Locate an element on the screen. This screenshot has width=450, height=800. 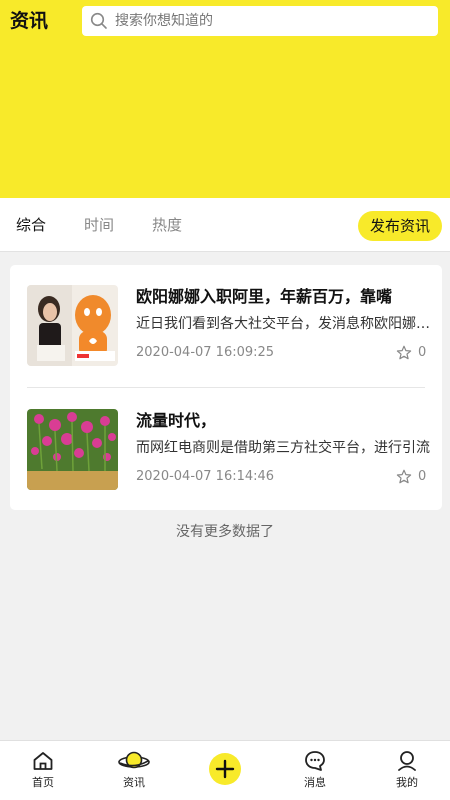
tab-home: 首页 is located at coordinates (43, 770).